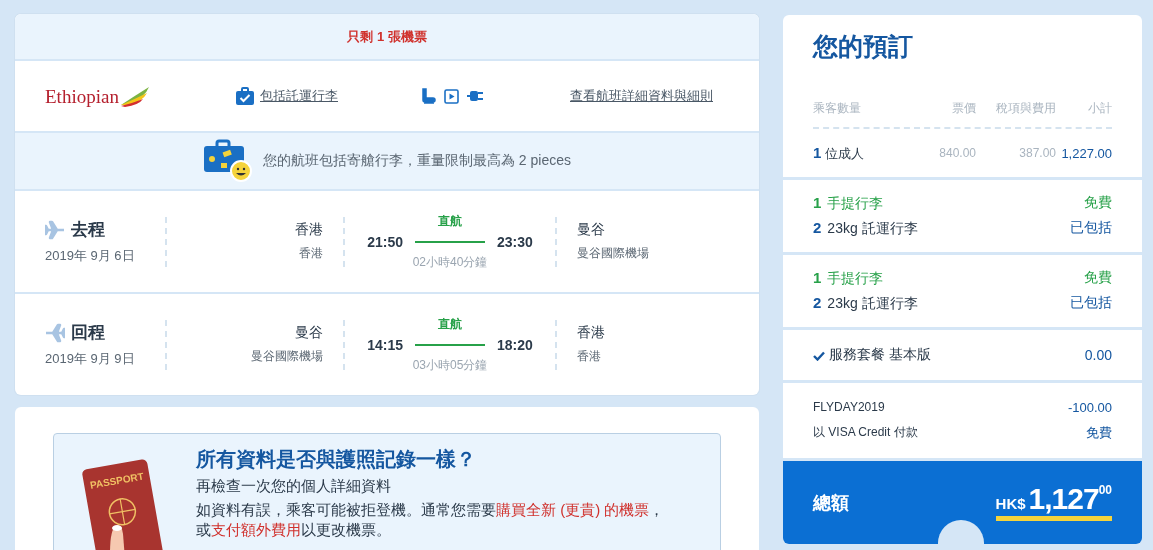 Image resolution: width=1153 pixels, height=550 pixels. What do you see at coordinates (515, 344) in the screenshot?
I see `arrival-time: 18:20` at bounding box center [515, 344].